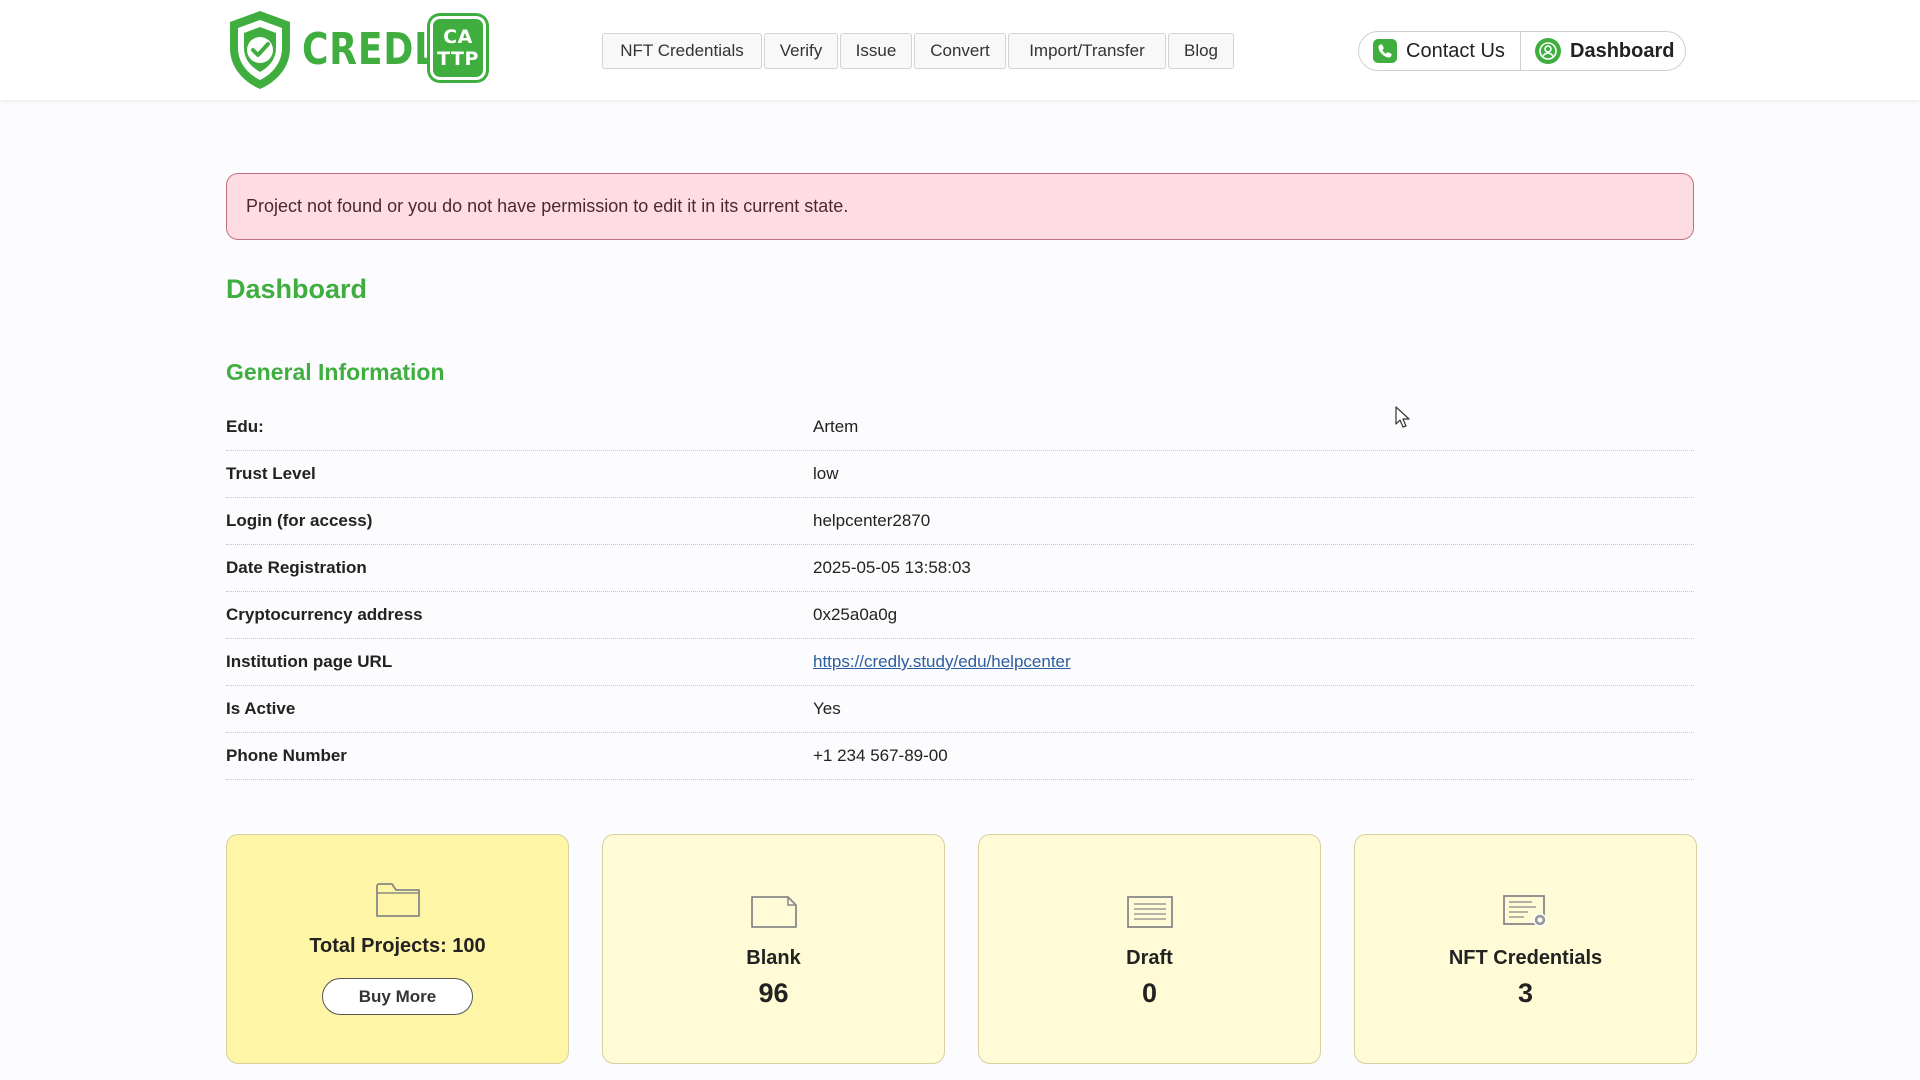 The image size is (1920, 1080). Describe the element at coordinates (1455, 50) in the screenshot. I see `contact-us-label: Contact Us` at that location.